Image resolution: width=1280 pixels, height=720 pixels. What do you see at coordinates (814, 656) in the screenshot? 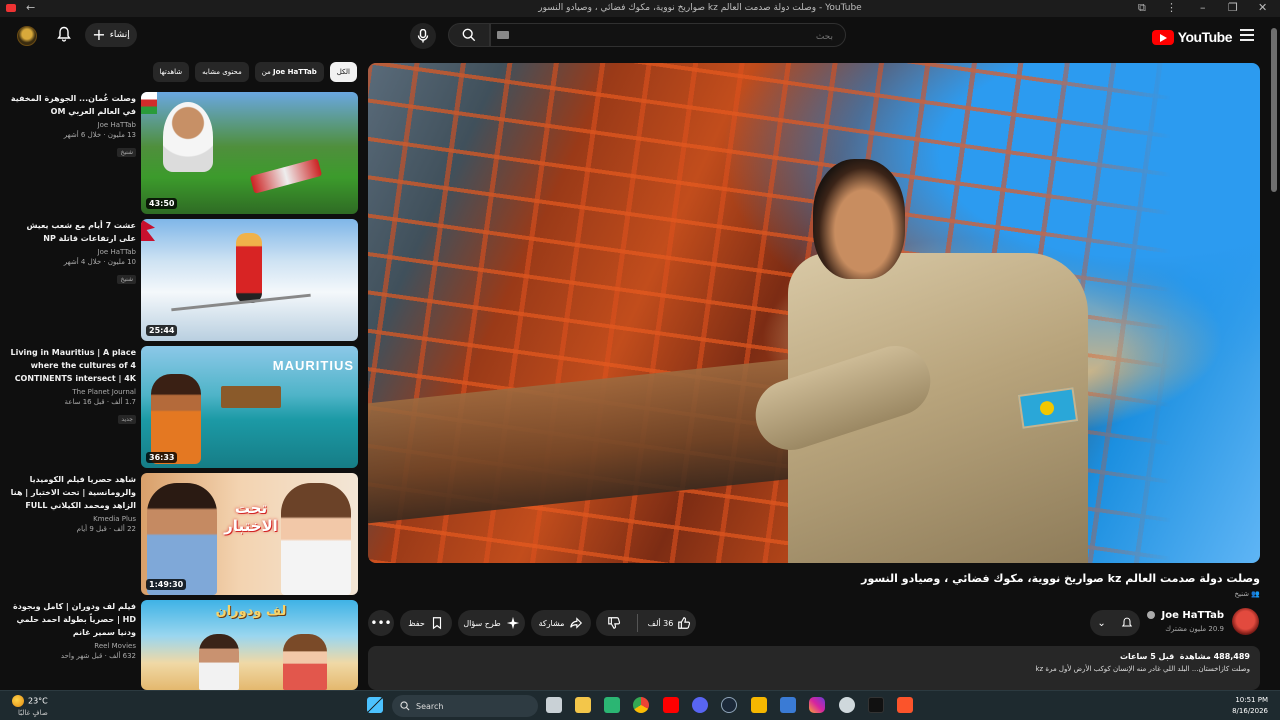
I see `description-meta: 488,489 مشاهدة قبل 5 ساعات` at bounding box center [814, 656].